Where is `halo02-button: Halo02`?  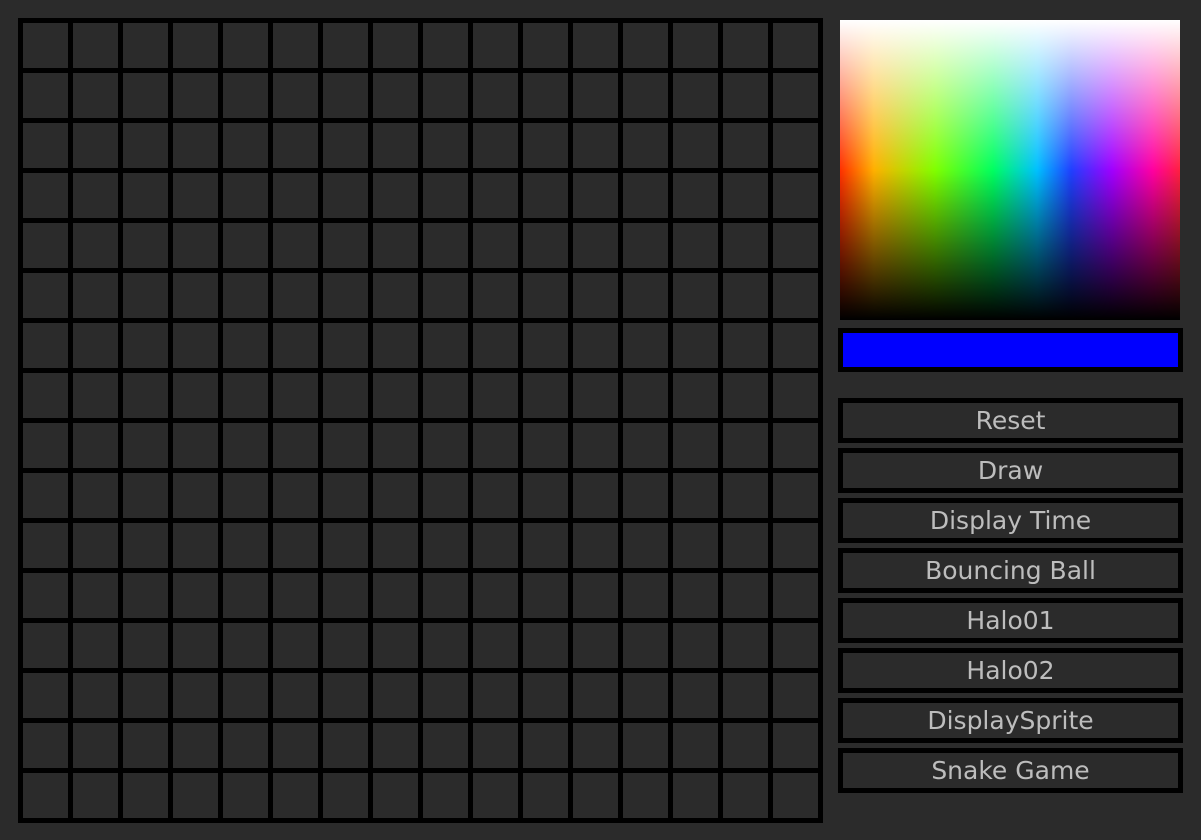 halo02-button: Halo02 is located at coordinates (1010, 670).